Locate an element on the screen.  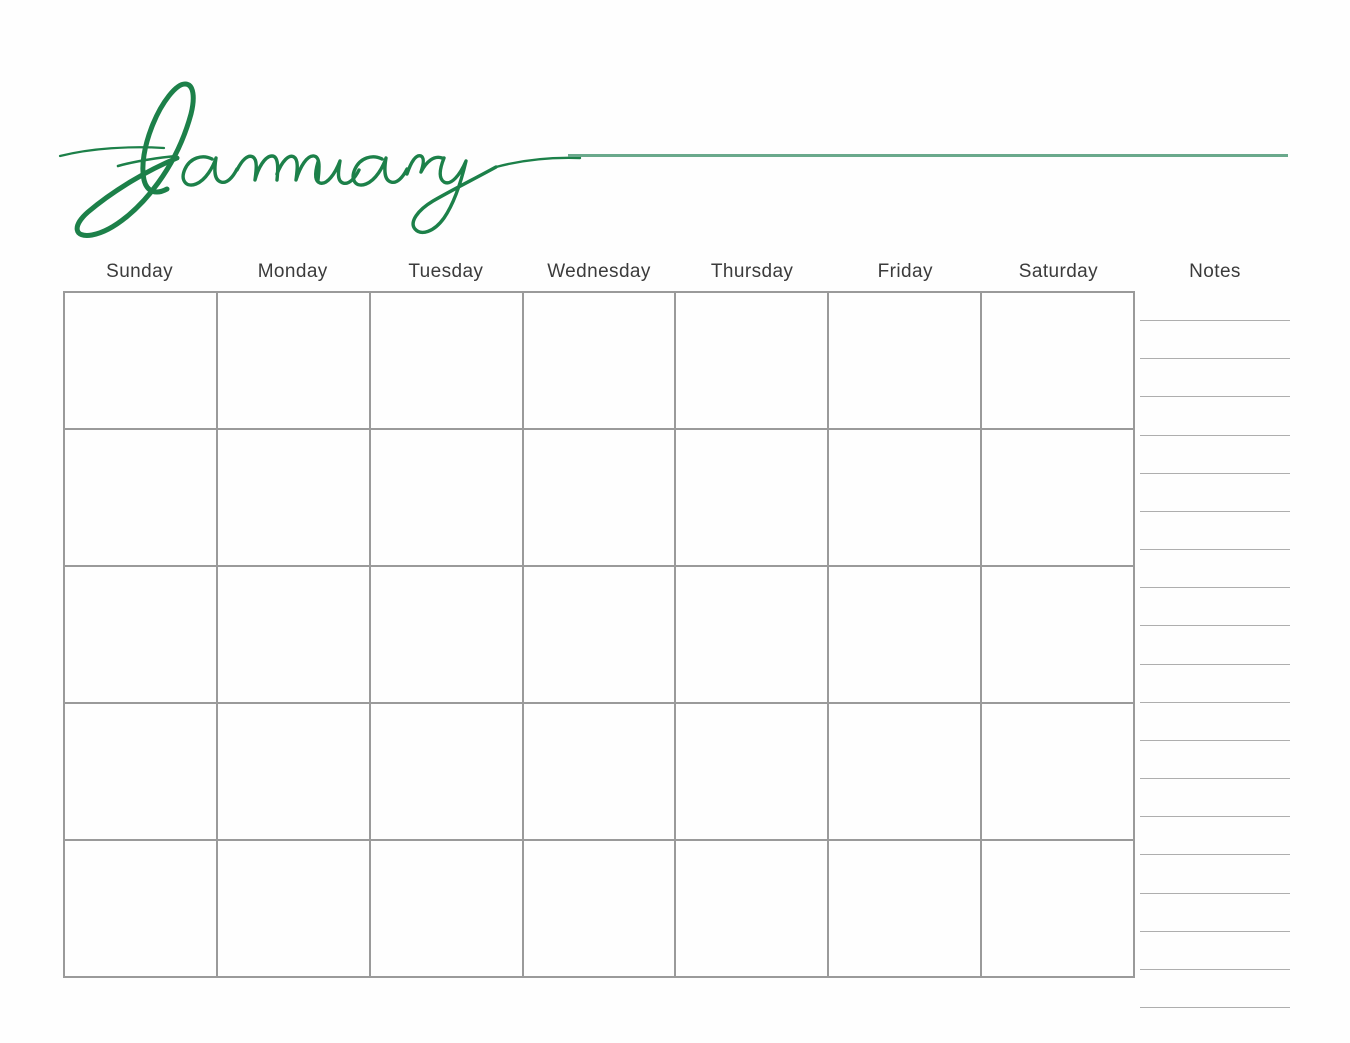
month-title: January is located at coordinates (332, 151).